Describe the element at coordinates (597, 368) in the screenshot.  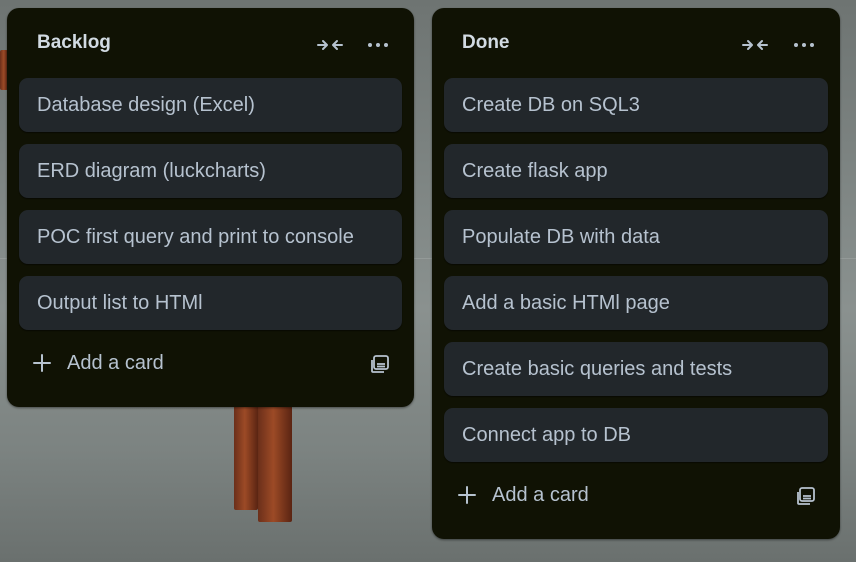
I see `card-title: Create basic queries and tests` at that location.